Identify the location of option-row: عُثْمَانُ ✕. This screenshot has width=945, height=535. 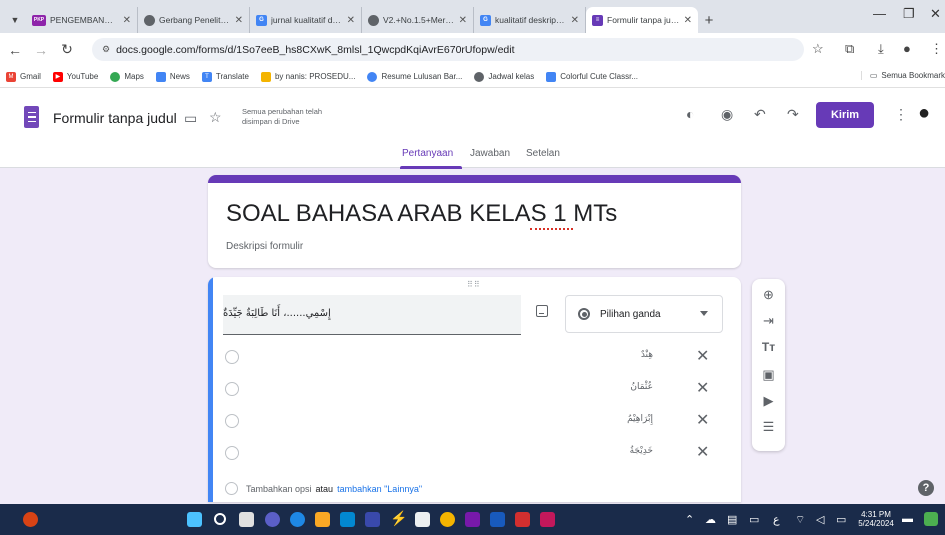
(478, 389).